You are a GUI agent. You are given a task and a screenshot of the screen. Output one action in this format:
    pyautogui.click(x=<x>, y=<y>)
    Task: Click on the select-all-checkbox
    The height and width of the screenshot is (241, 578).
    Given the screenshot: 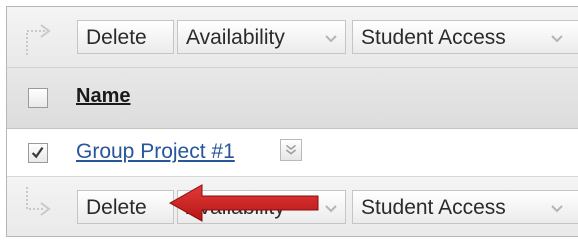 What is the action you would take?
    pyautogui.click(x=38, y=98)
    